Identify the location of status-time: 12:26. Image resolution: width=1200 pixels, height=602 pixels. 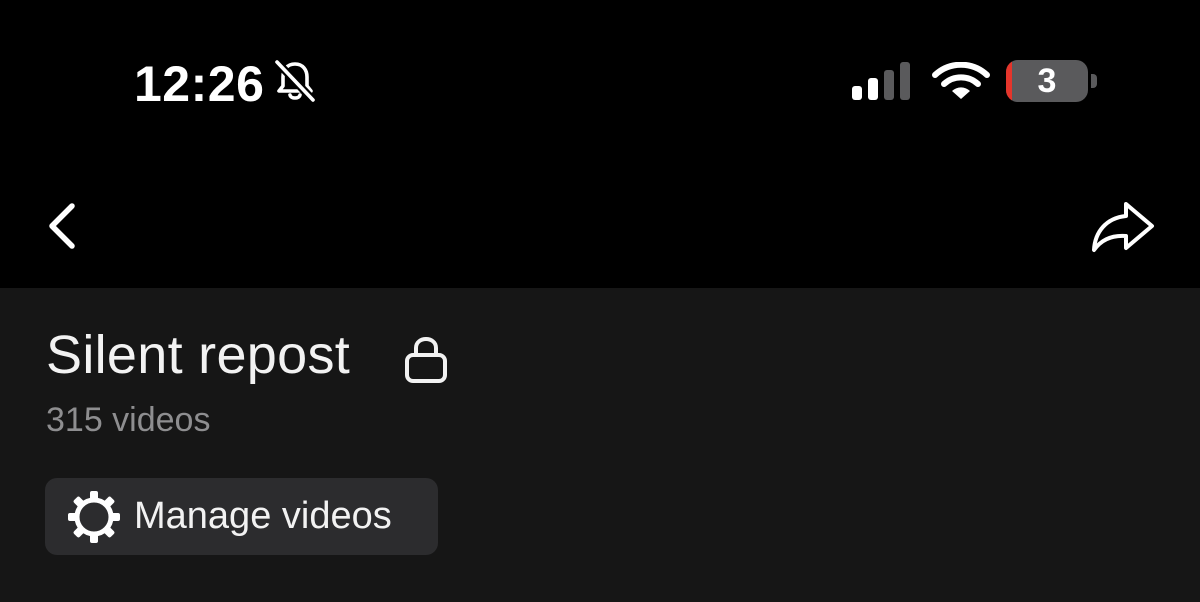
(199, 84).